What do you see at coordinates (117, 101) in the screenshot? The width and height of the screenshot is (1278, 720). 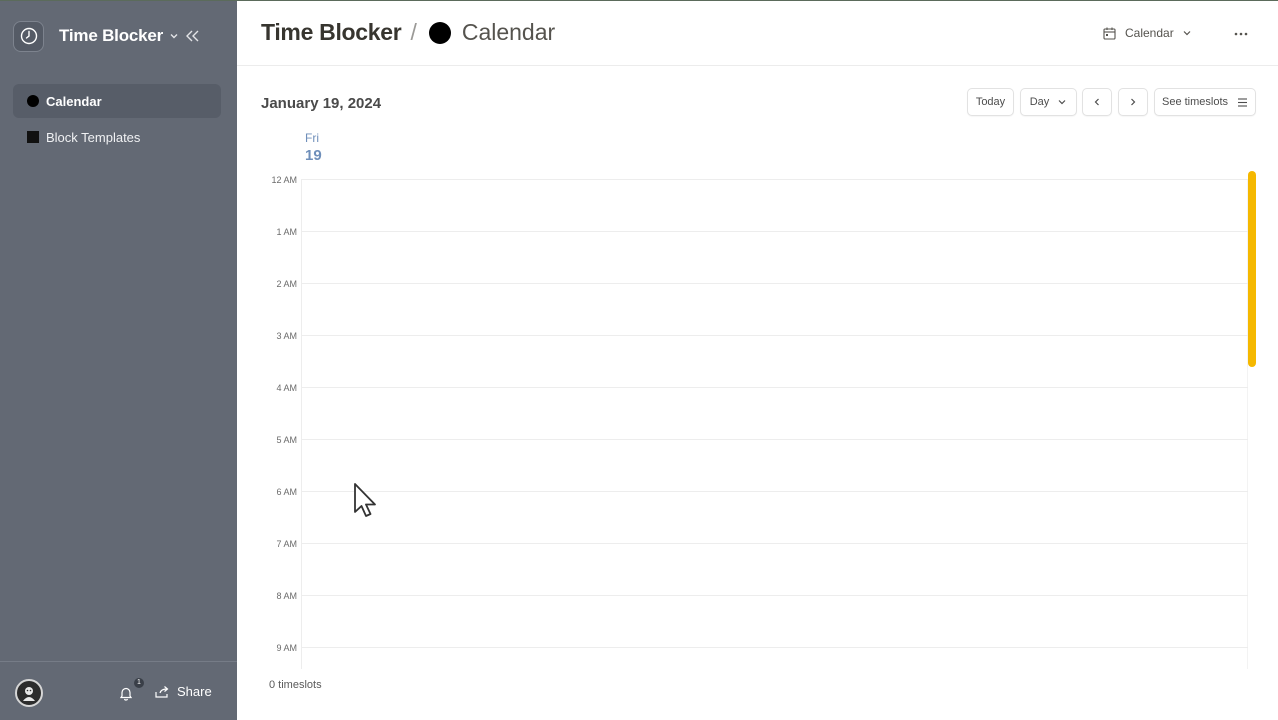 I see `sidebar-item-calendar: Calendar` at bounding box center [117, 101].